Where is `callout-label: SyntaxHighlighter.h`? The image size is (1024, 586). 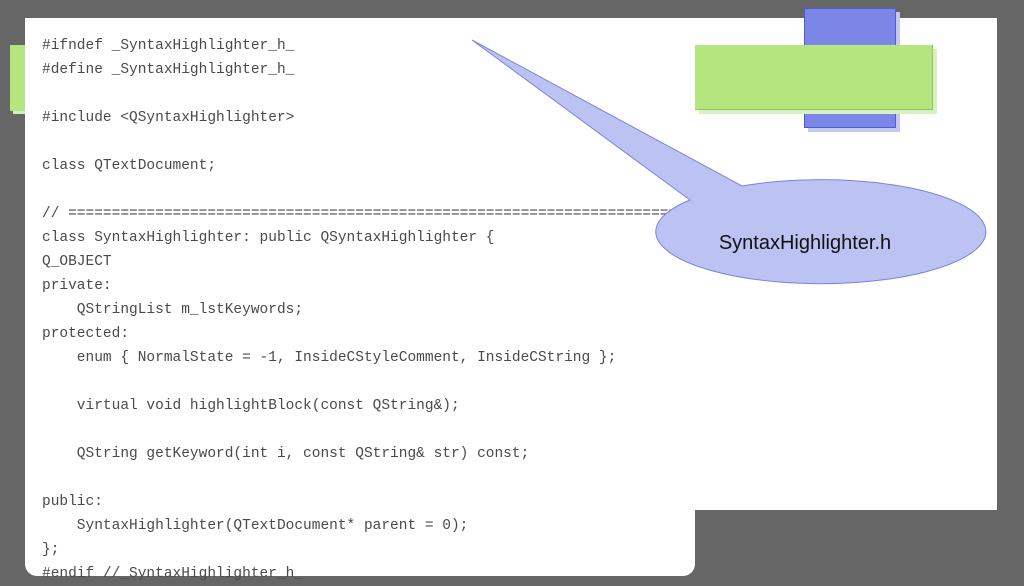 callout-label: SyntaxHighlighter.h is located at coordinates (805, 243).